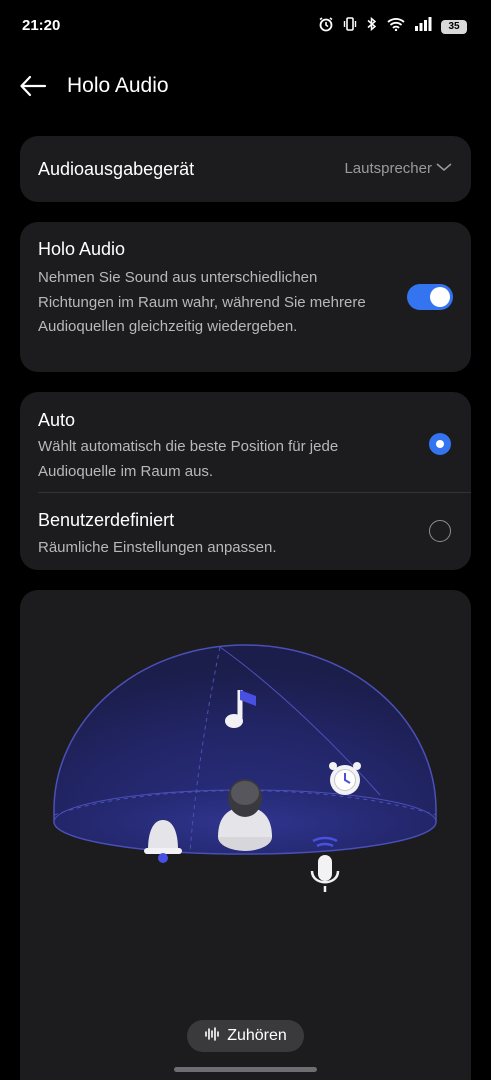  I want to click on battery-icon: 35, so click(454, 26).